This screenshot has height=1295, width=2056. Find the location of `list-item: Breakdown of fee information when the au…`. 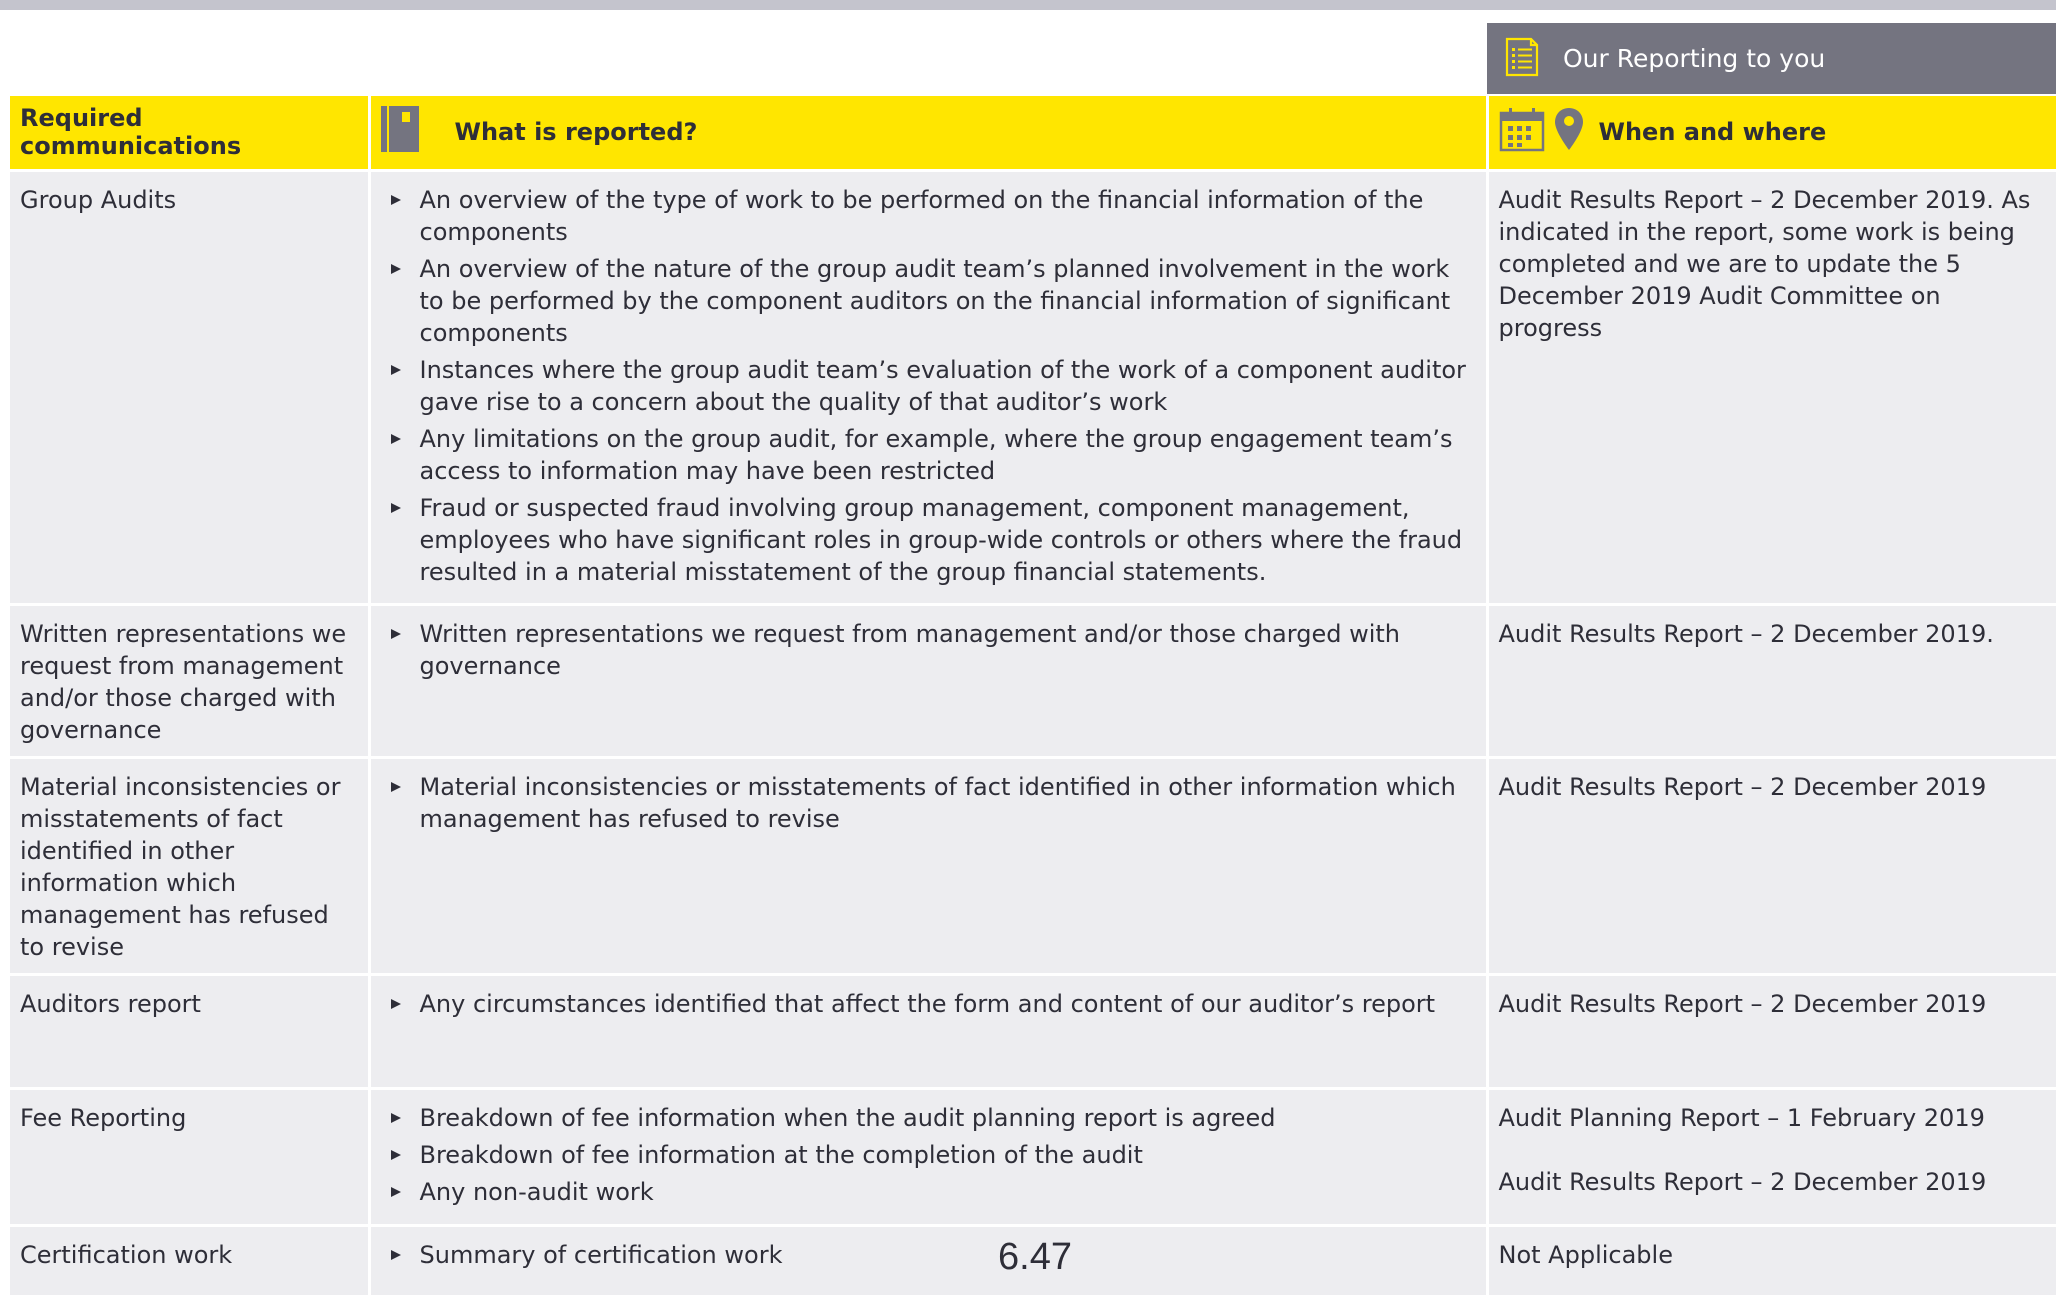

list-item: Breakdown of fee information when the au… is located at coordinates (928, 1118).